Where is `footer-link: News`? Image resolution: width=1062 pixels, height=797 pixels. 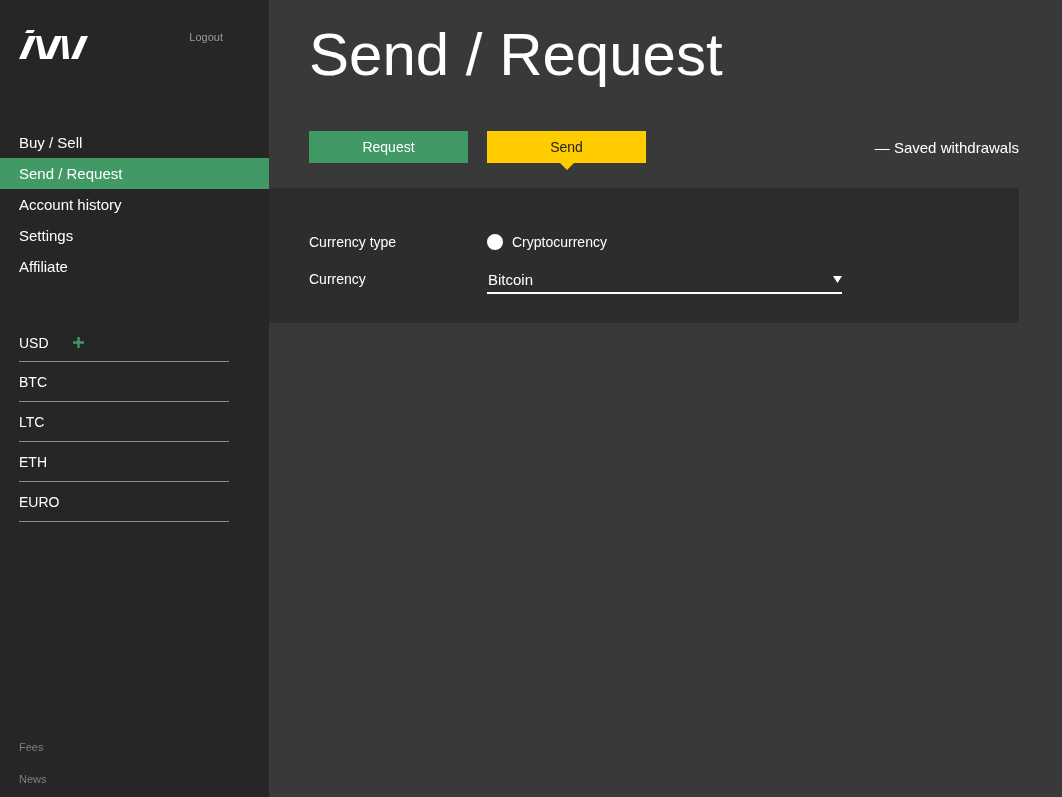
footer-link: News is located at coordinates (134, 779).